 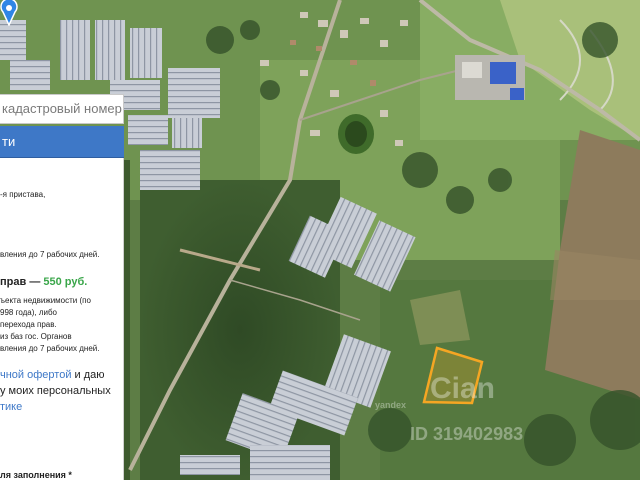 What do you see at coordinates (55, 391) in the screenshot?
I see `personal-data-line: у моих персональных` at bounding box center [55, 391].